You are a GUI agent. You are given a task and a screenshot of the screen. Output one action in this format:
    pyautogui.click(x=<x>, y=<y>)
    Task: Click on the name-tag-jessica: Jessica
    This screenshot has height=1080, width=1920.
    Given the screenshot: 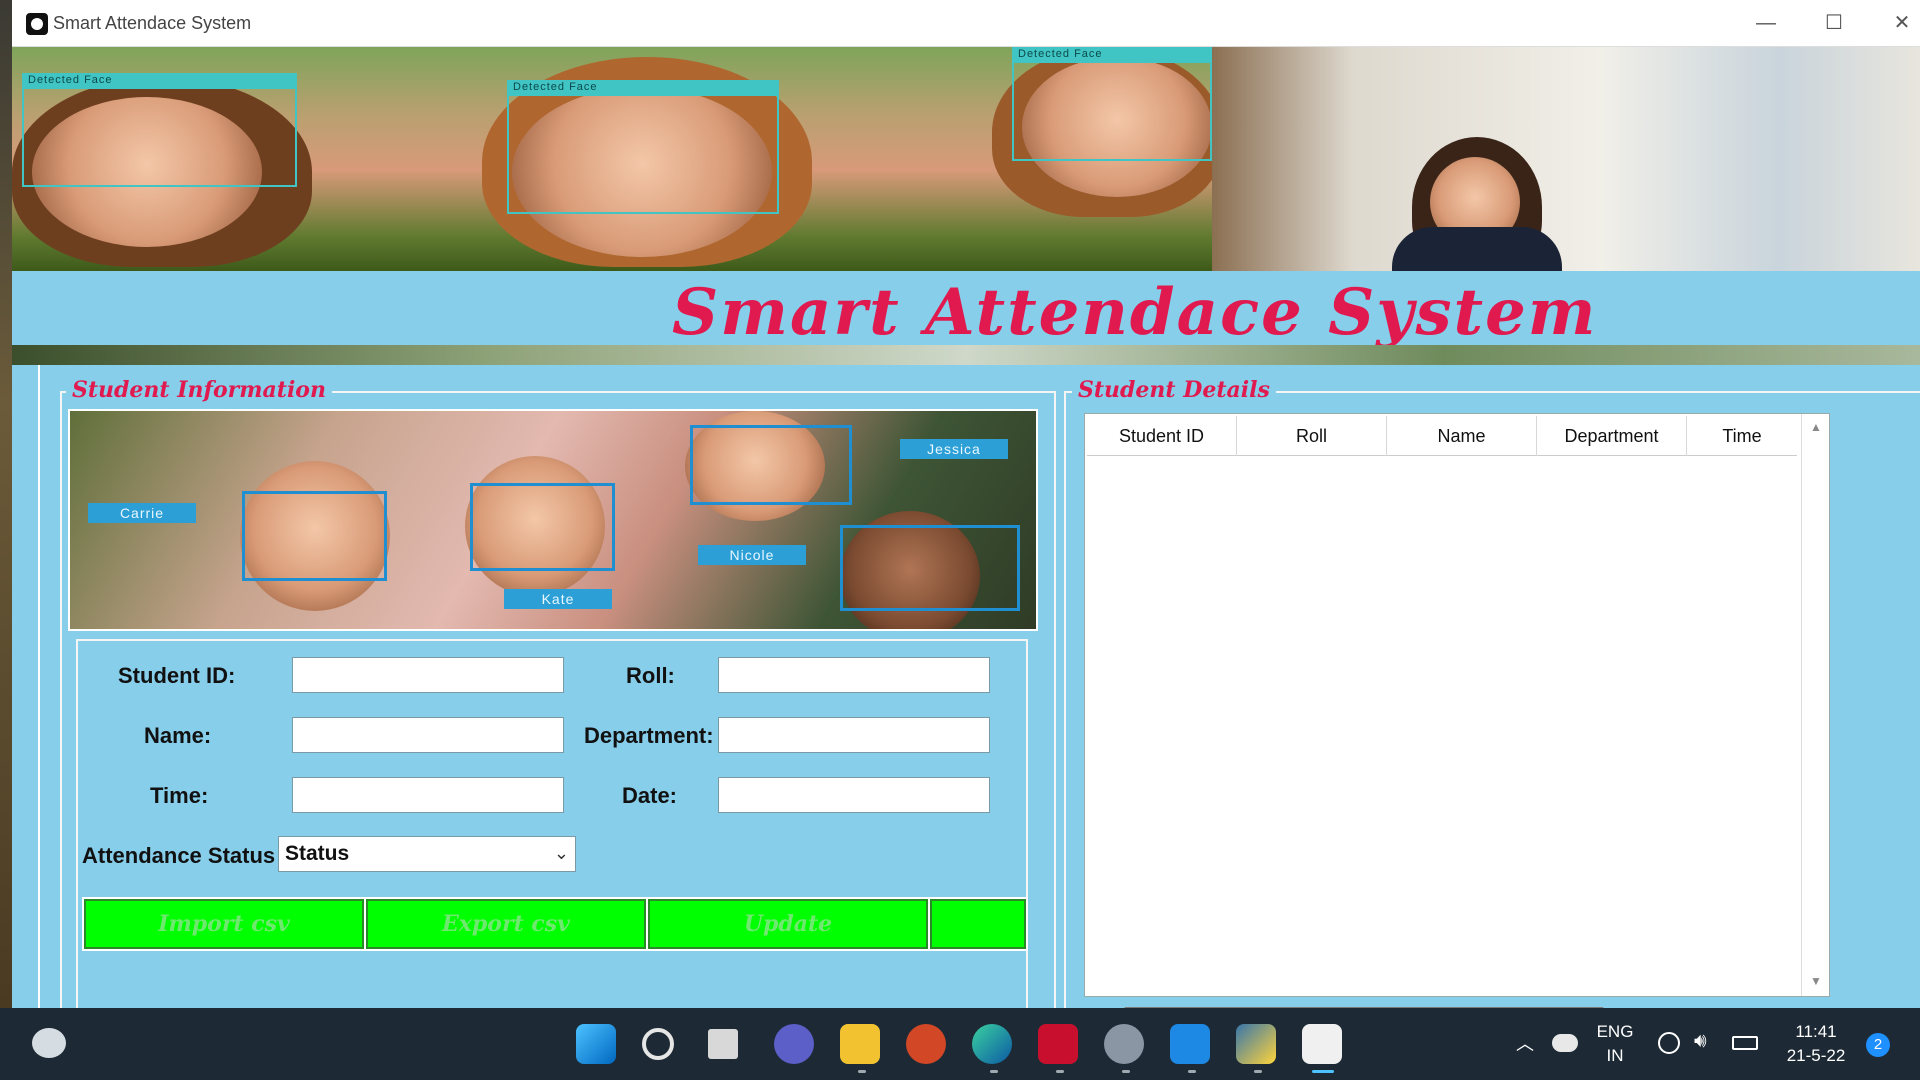 What is the action you would take?
    pyautogui.click(x=954, y=449)
    